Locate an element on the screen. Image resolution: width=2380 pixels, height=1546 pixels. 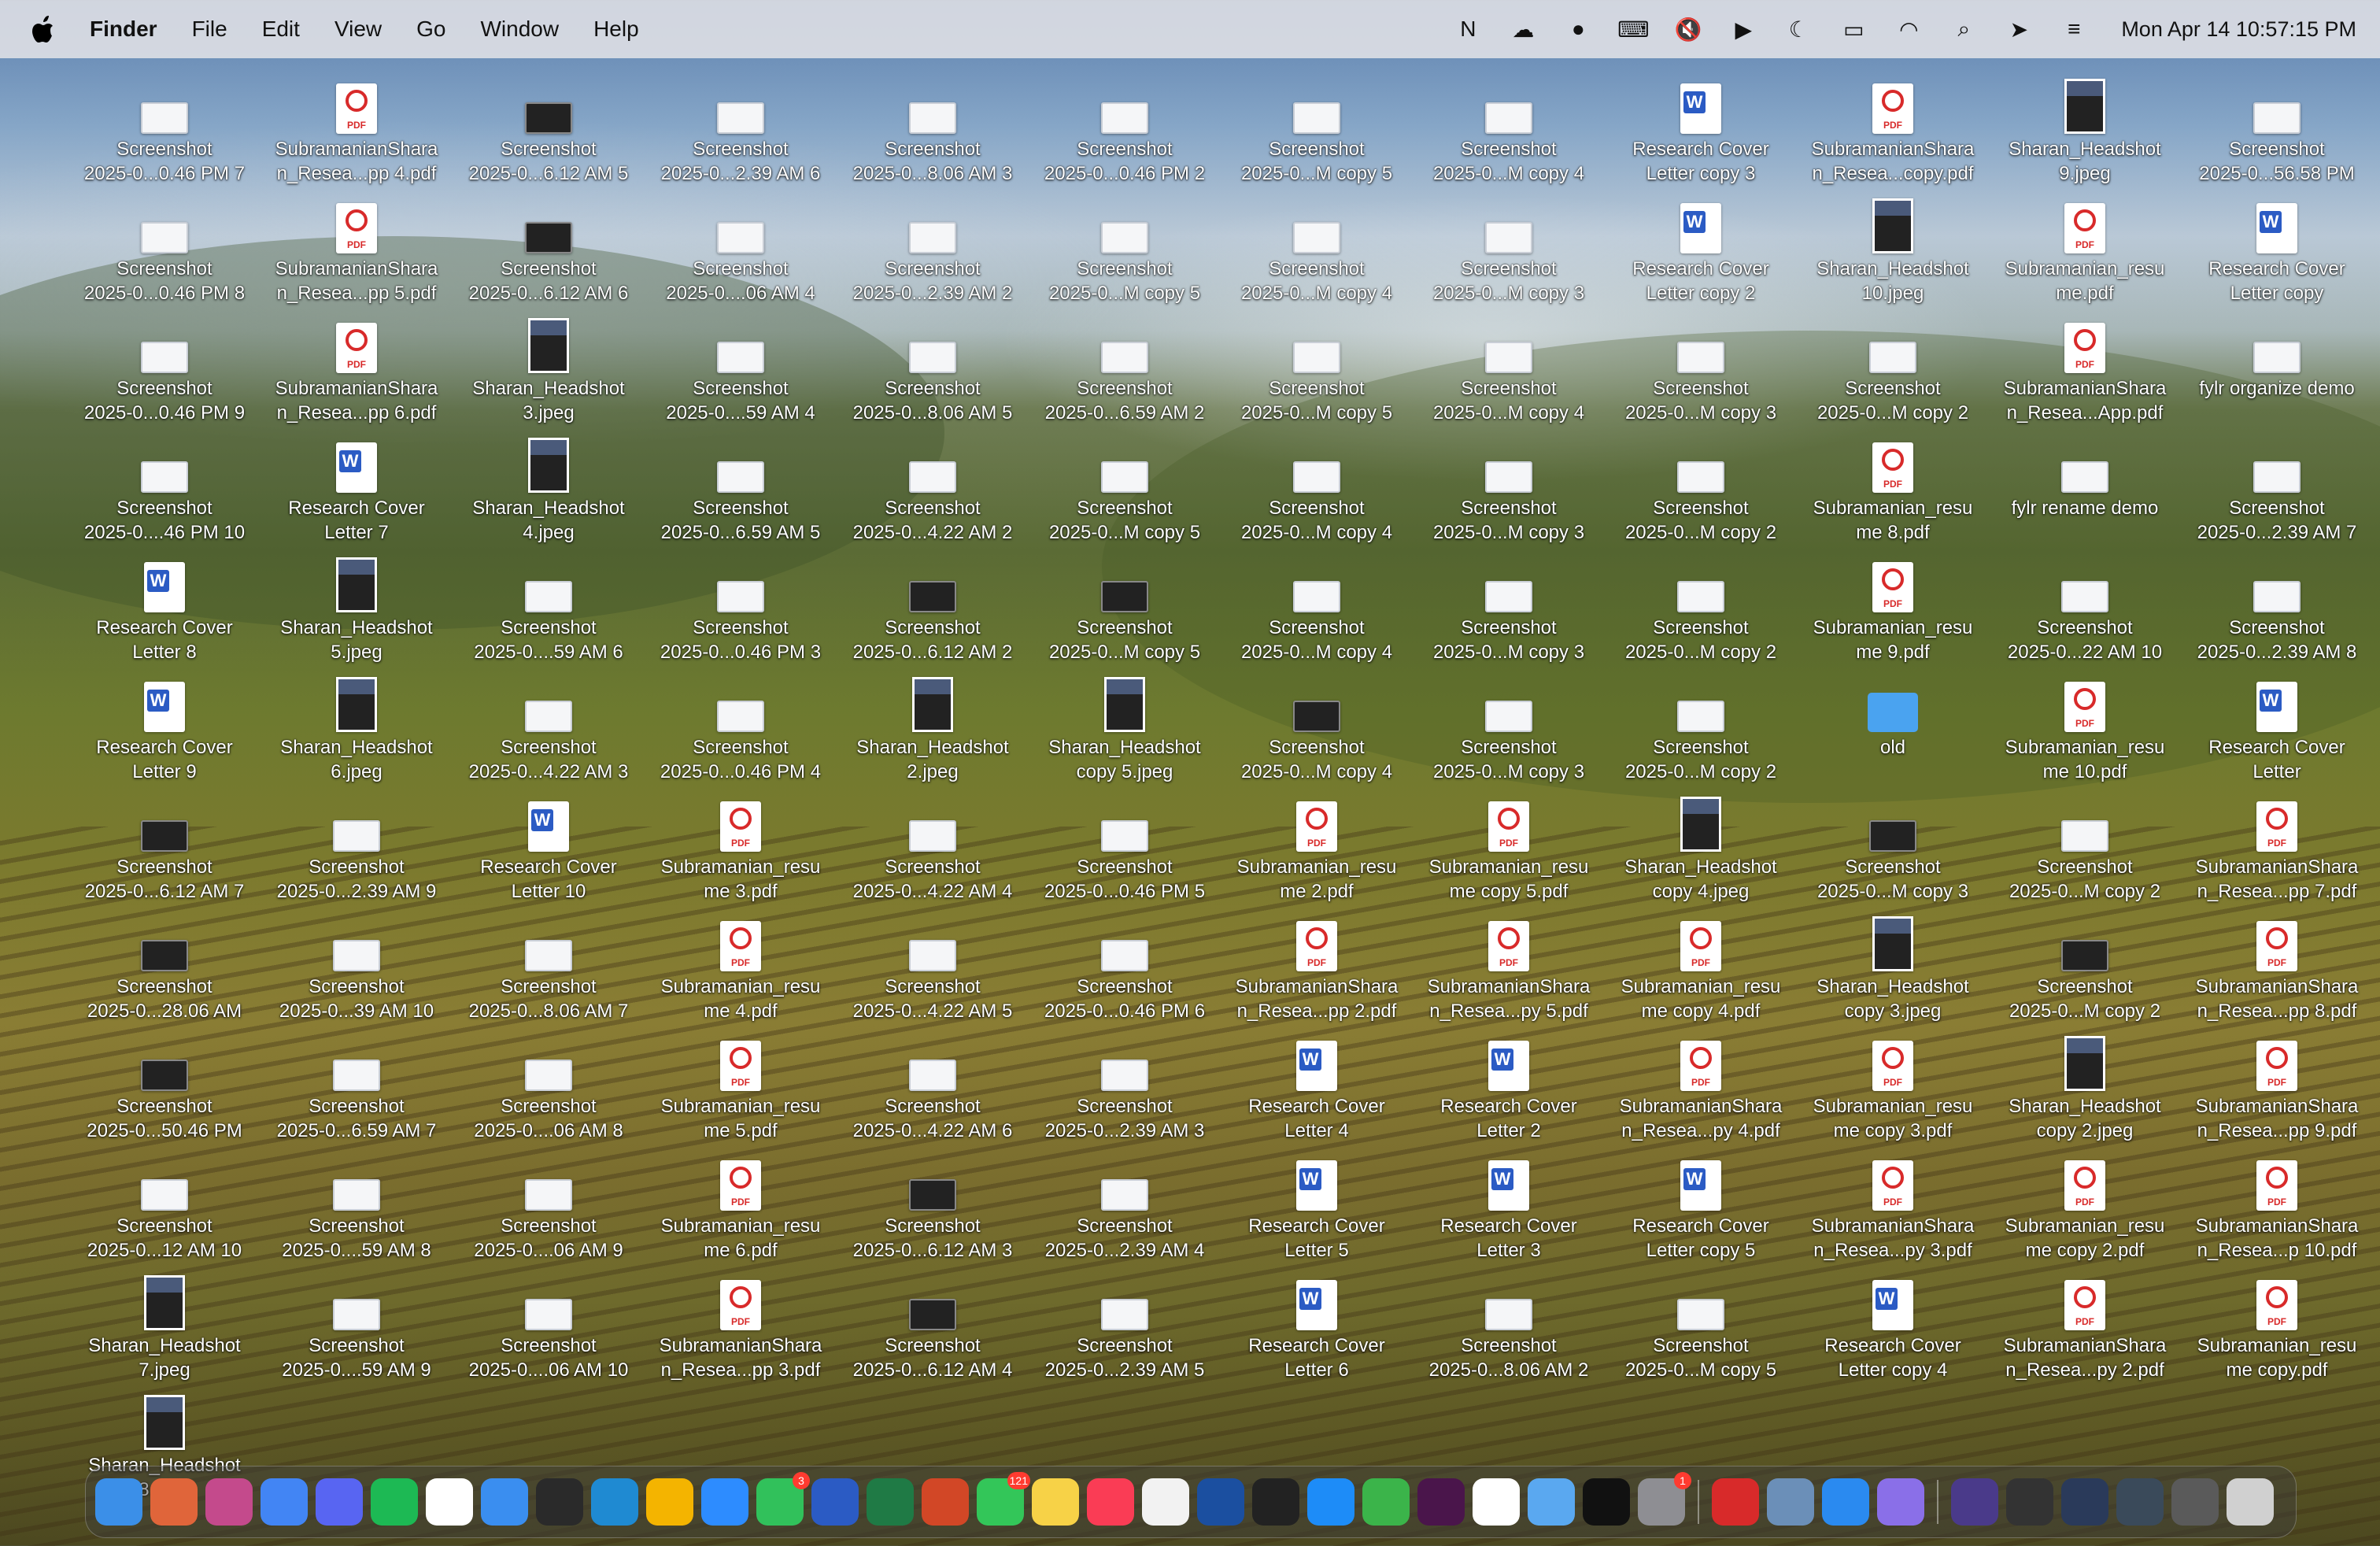
desktop-file: Screenshot 2025-0...6.12 AM 3 is located at coordinates (932, 1204).